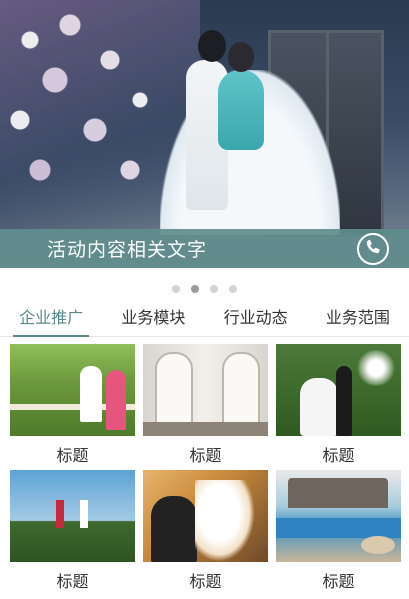 The height and width of the screenshot is (599, 409). I want to click on carousel-indicators, so click(204, 285).